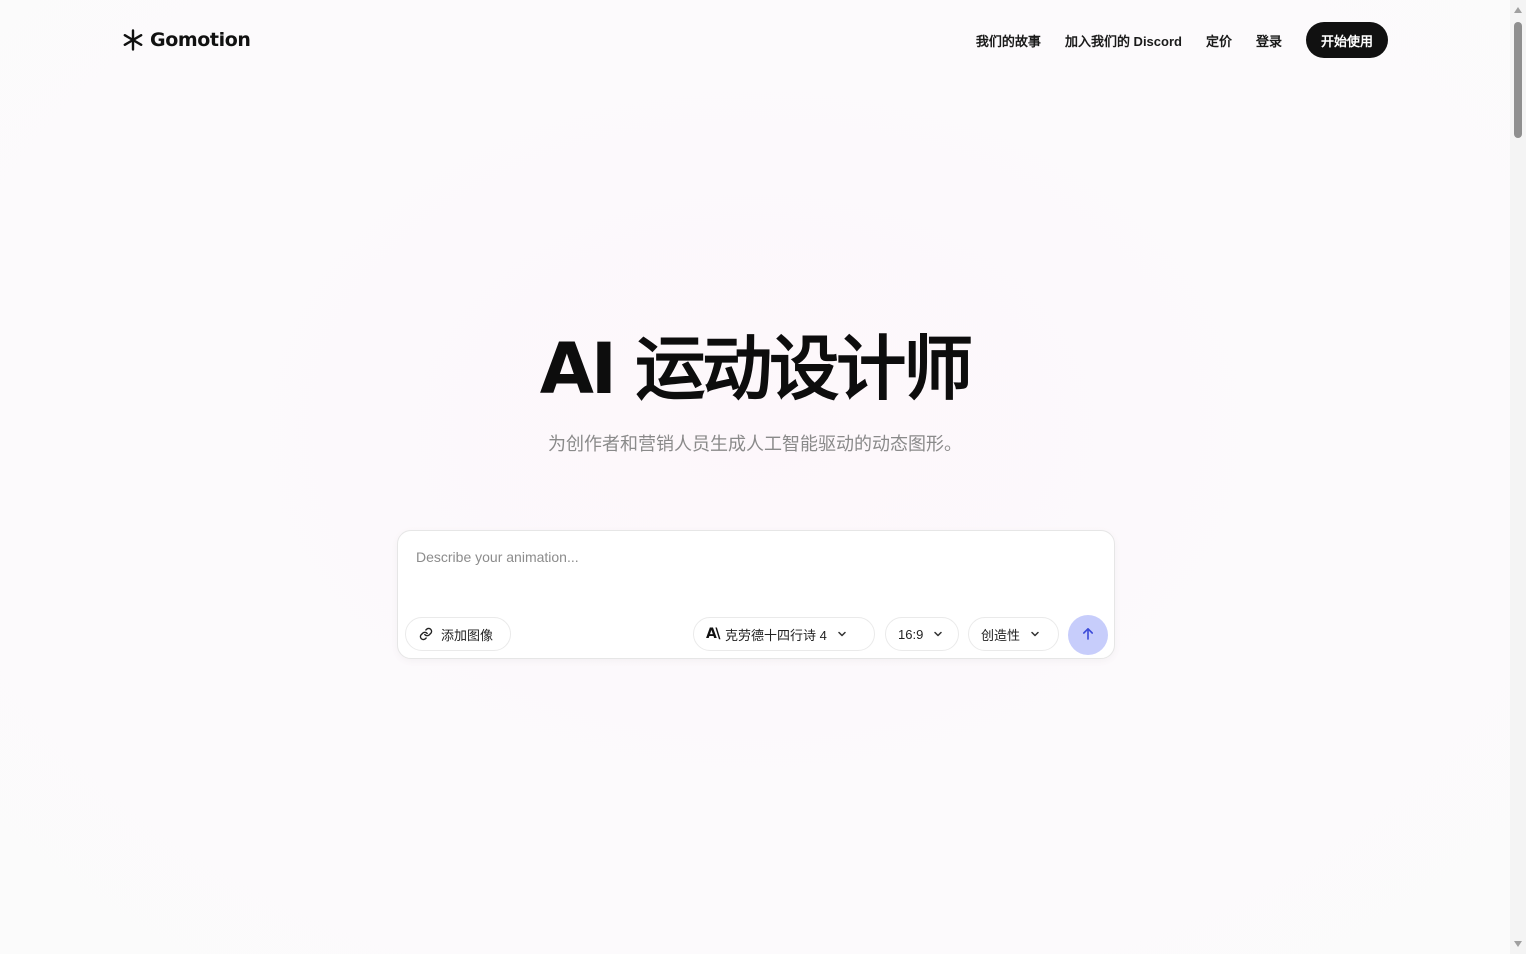 The image size is (1526, 954). Describe the element at coordinates (911, 634) in the screenshot. I see `aspect-ratio-label: 16:9` at that location.